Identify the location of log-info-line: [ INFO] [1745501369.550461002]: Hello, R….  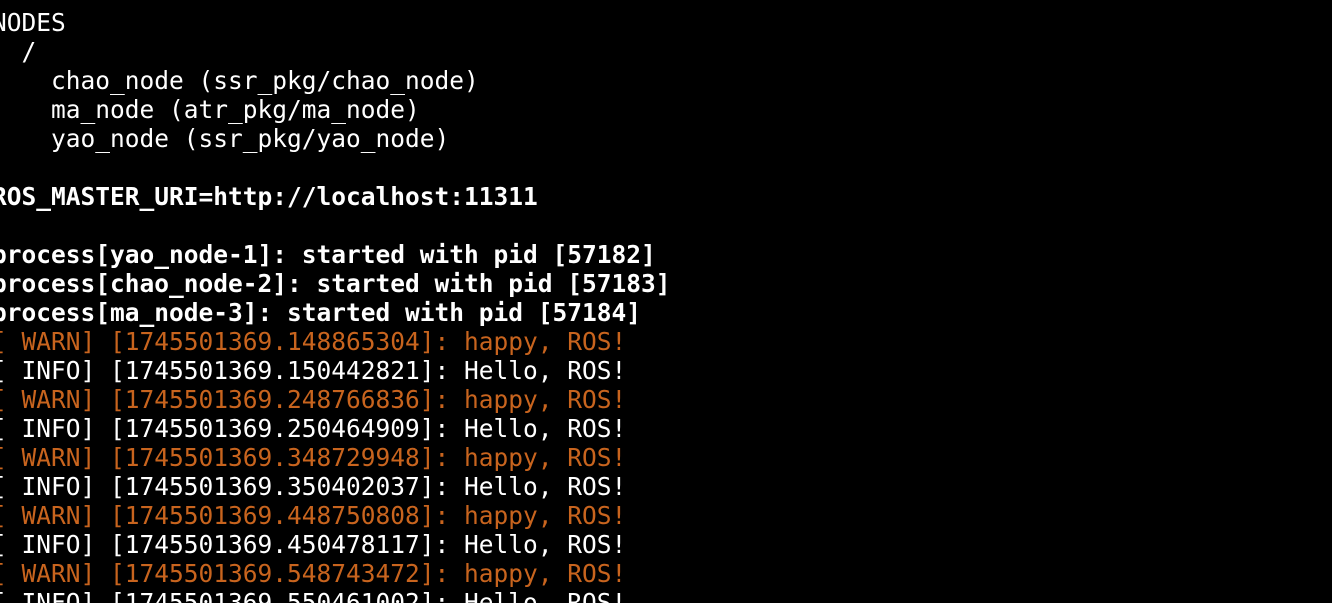
(313, 595).